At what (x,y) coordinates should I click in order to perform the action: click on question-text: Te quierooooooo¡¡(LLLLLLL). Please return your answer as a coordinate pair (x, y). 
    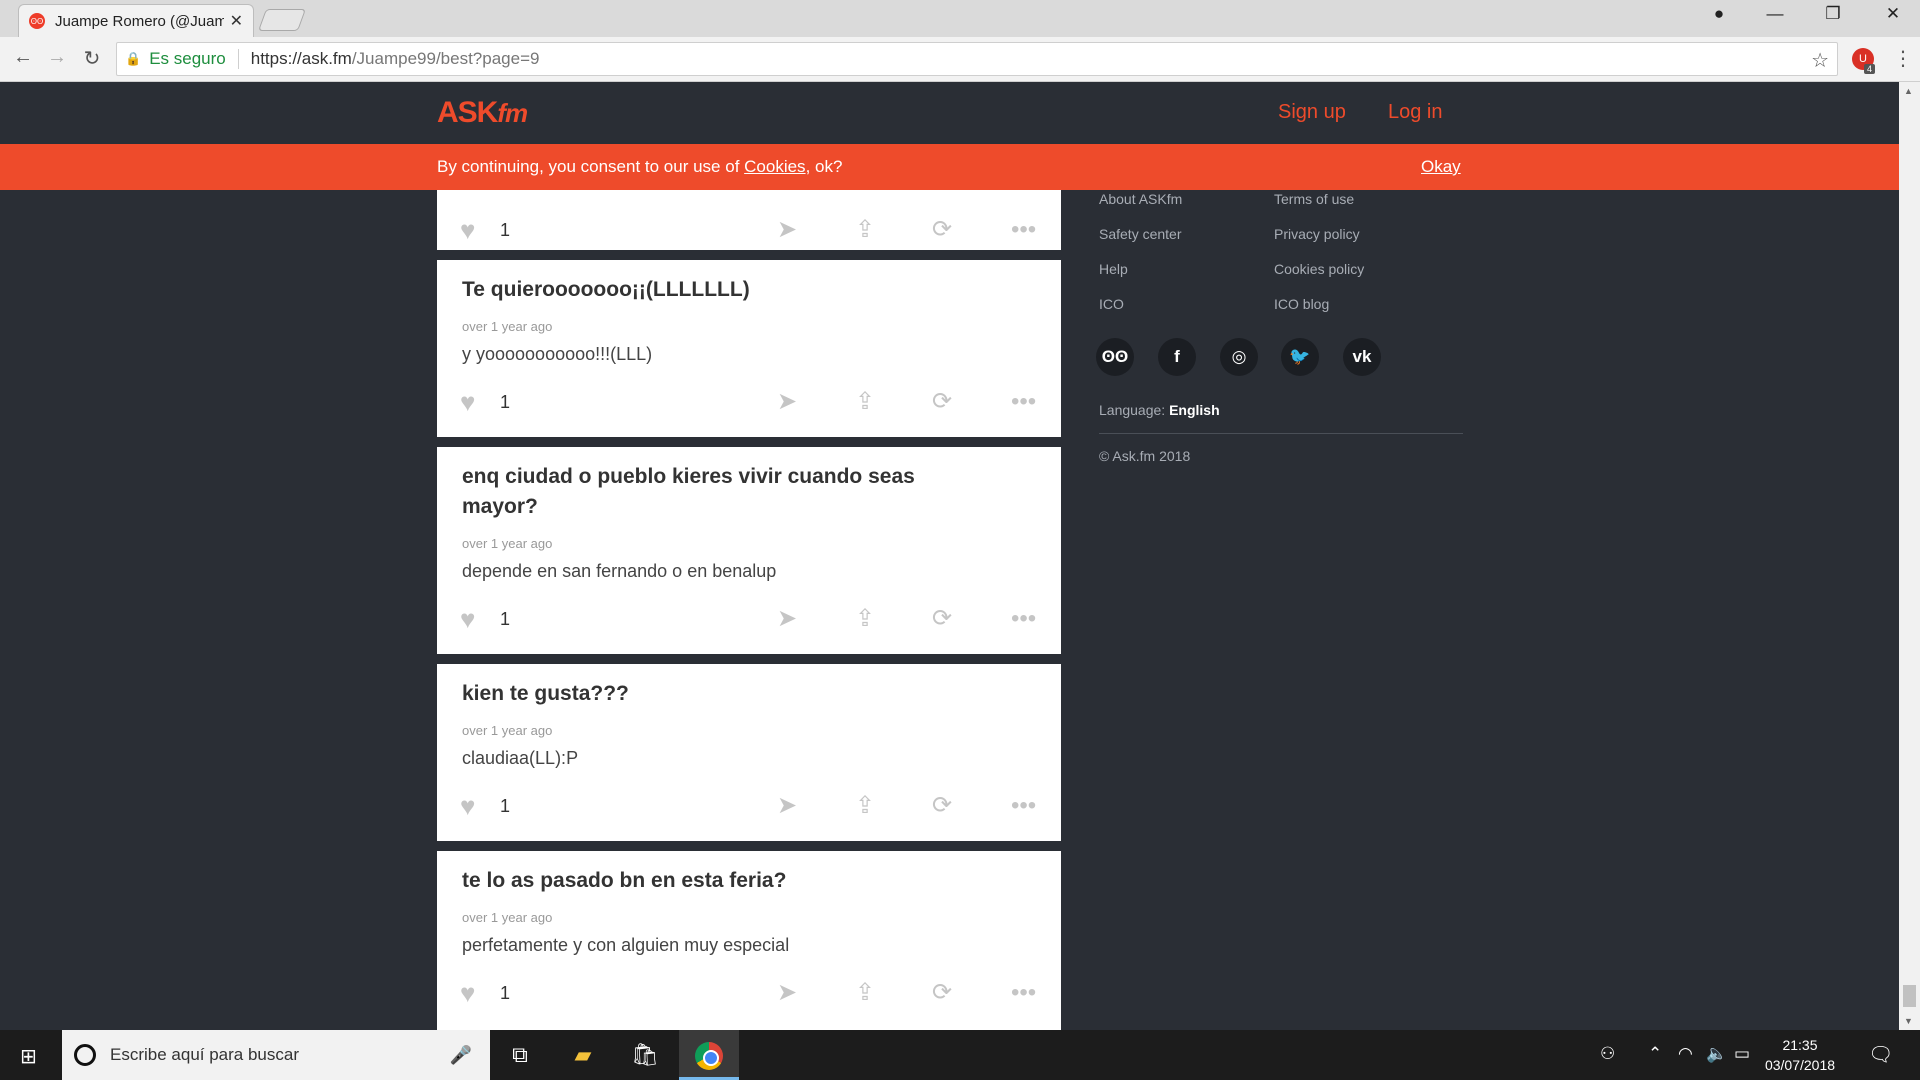
    Looking at the image, I should click on (722, 290).